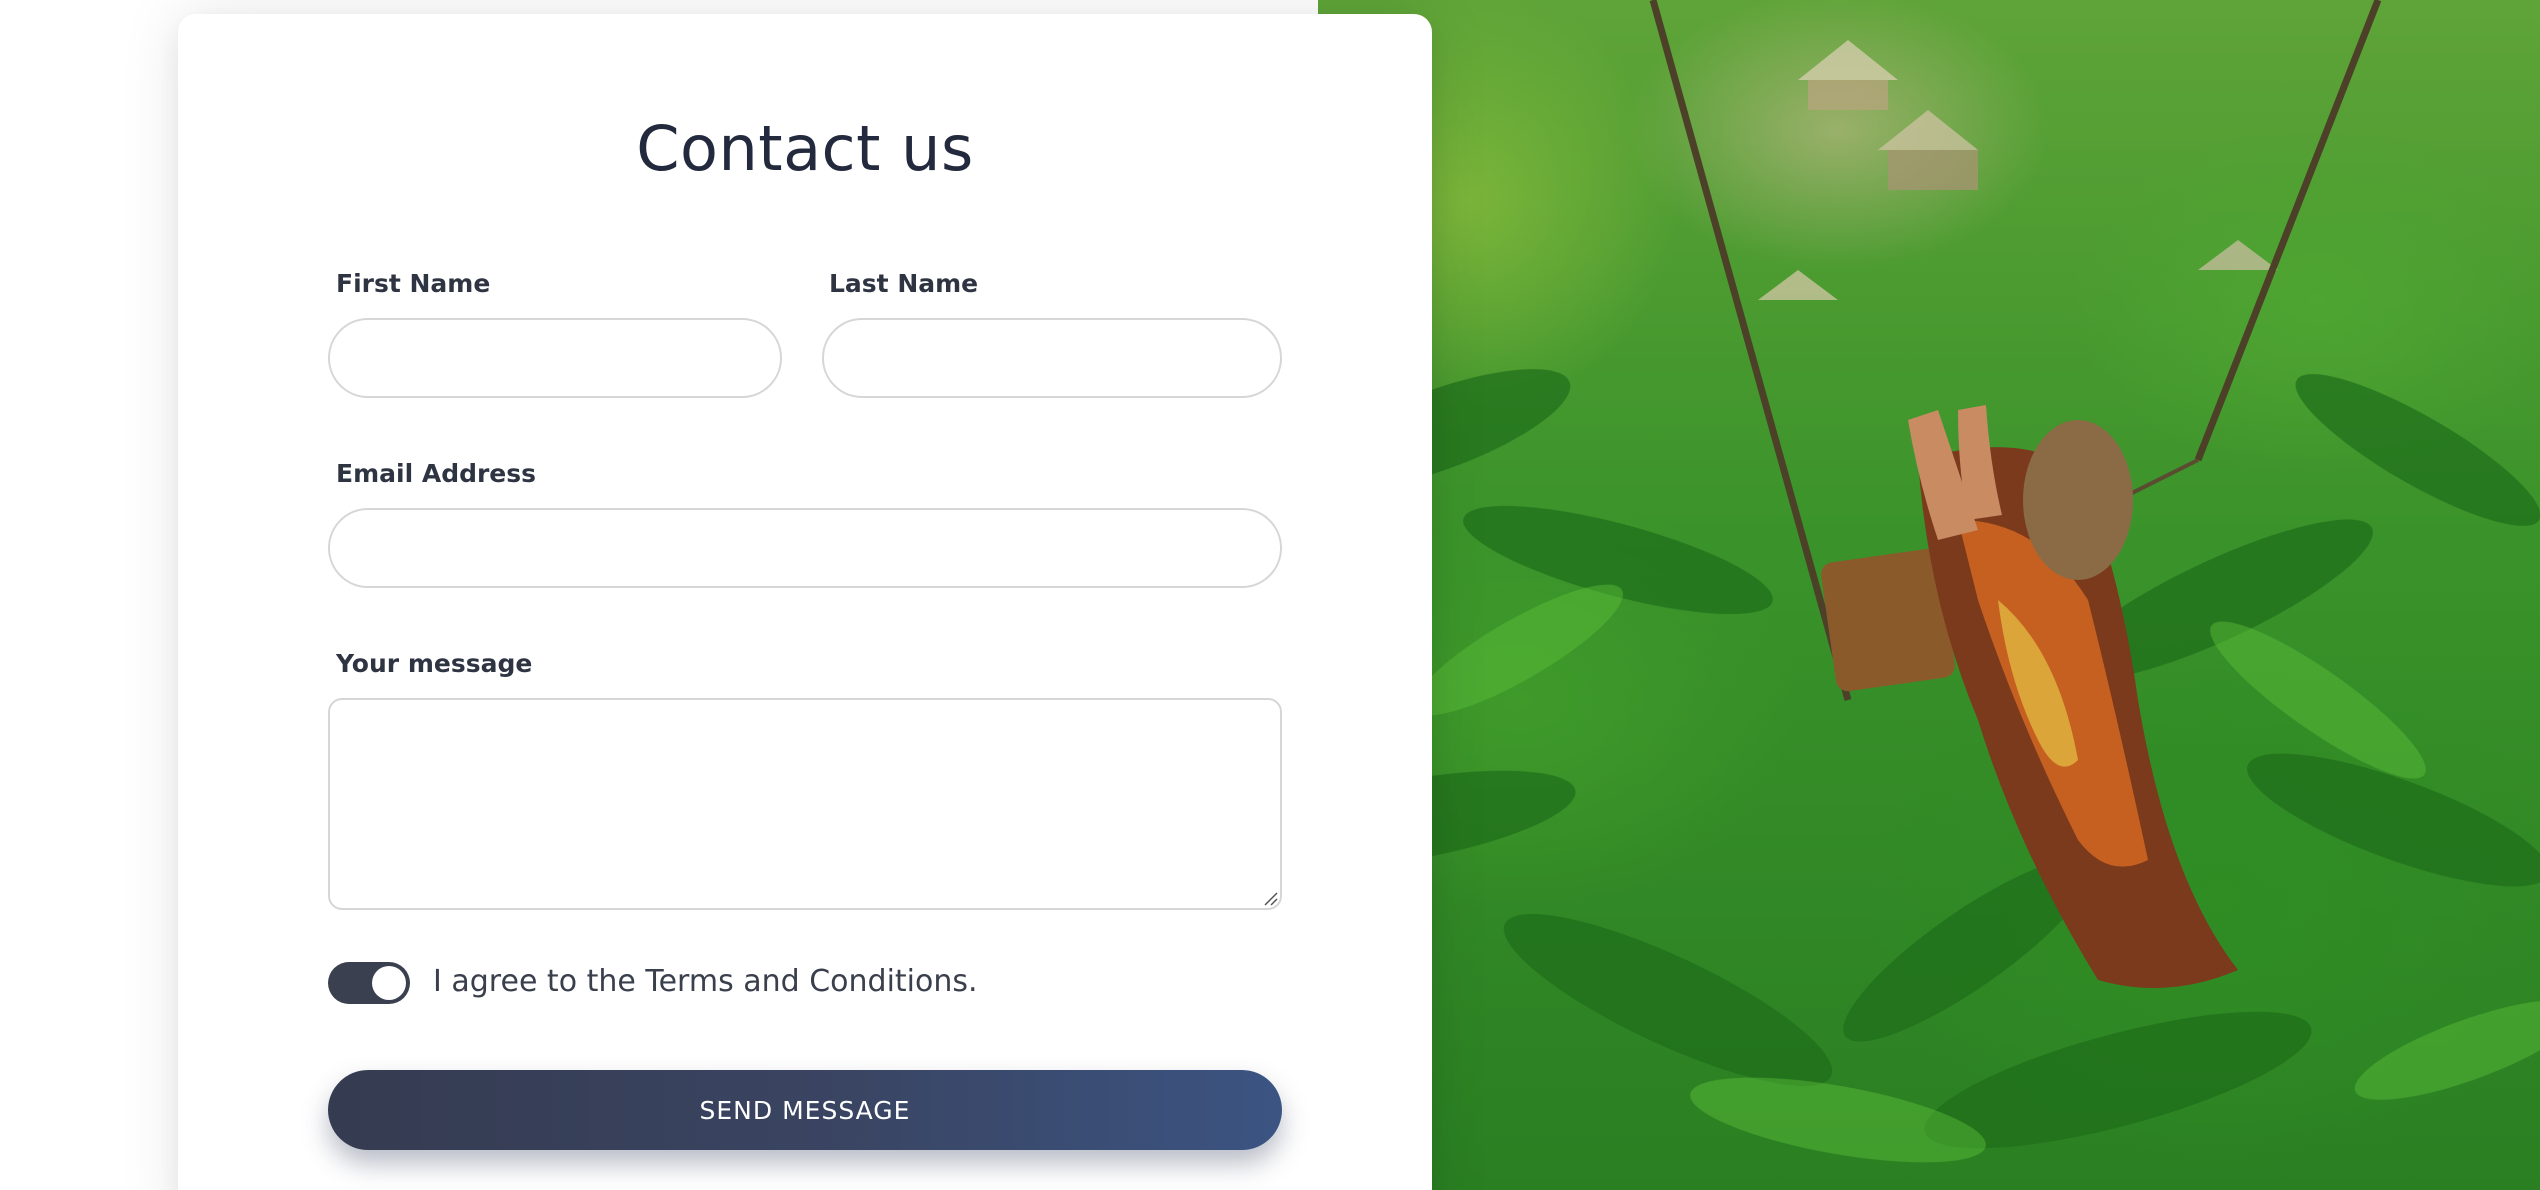 The width and height of the screenshot is (2540, 1190). I want to click on message-label: Your message, so click(434, 663).